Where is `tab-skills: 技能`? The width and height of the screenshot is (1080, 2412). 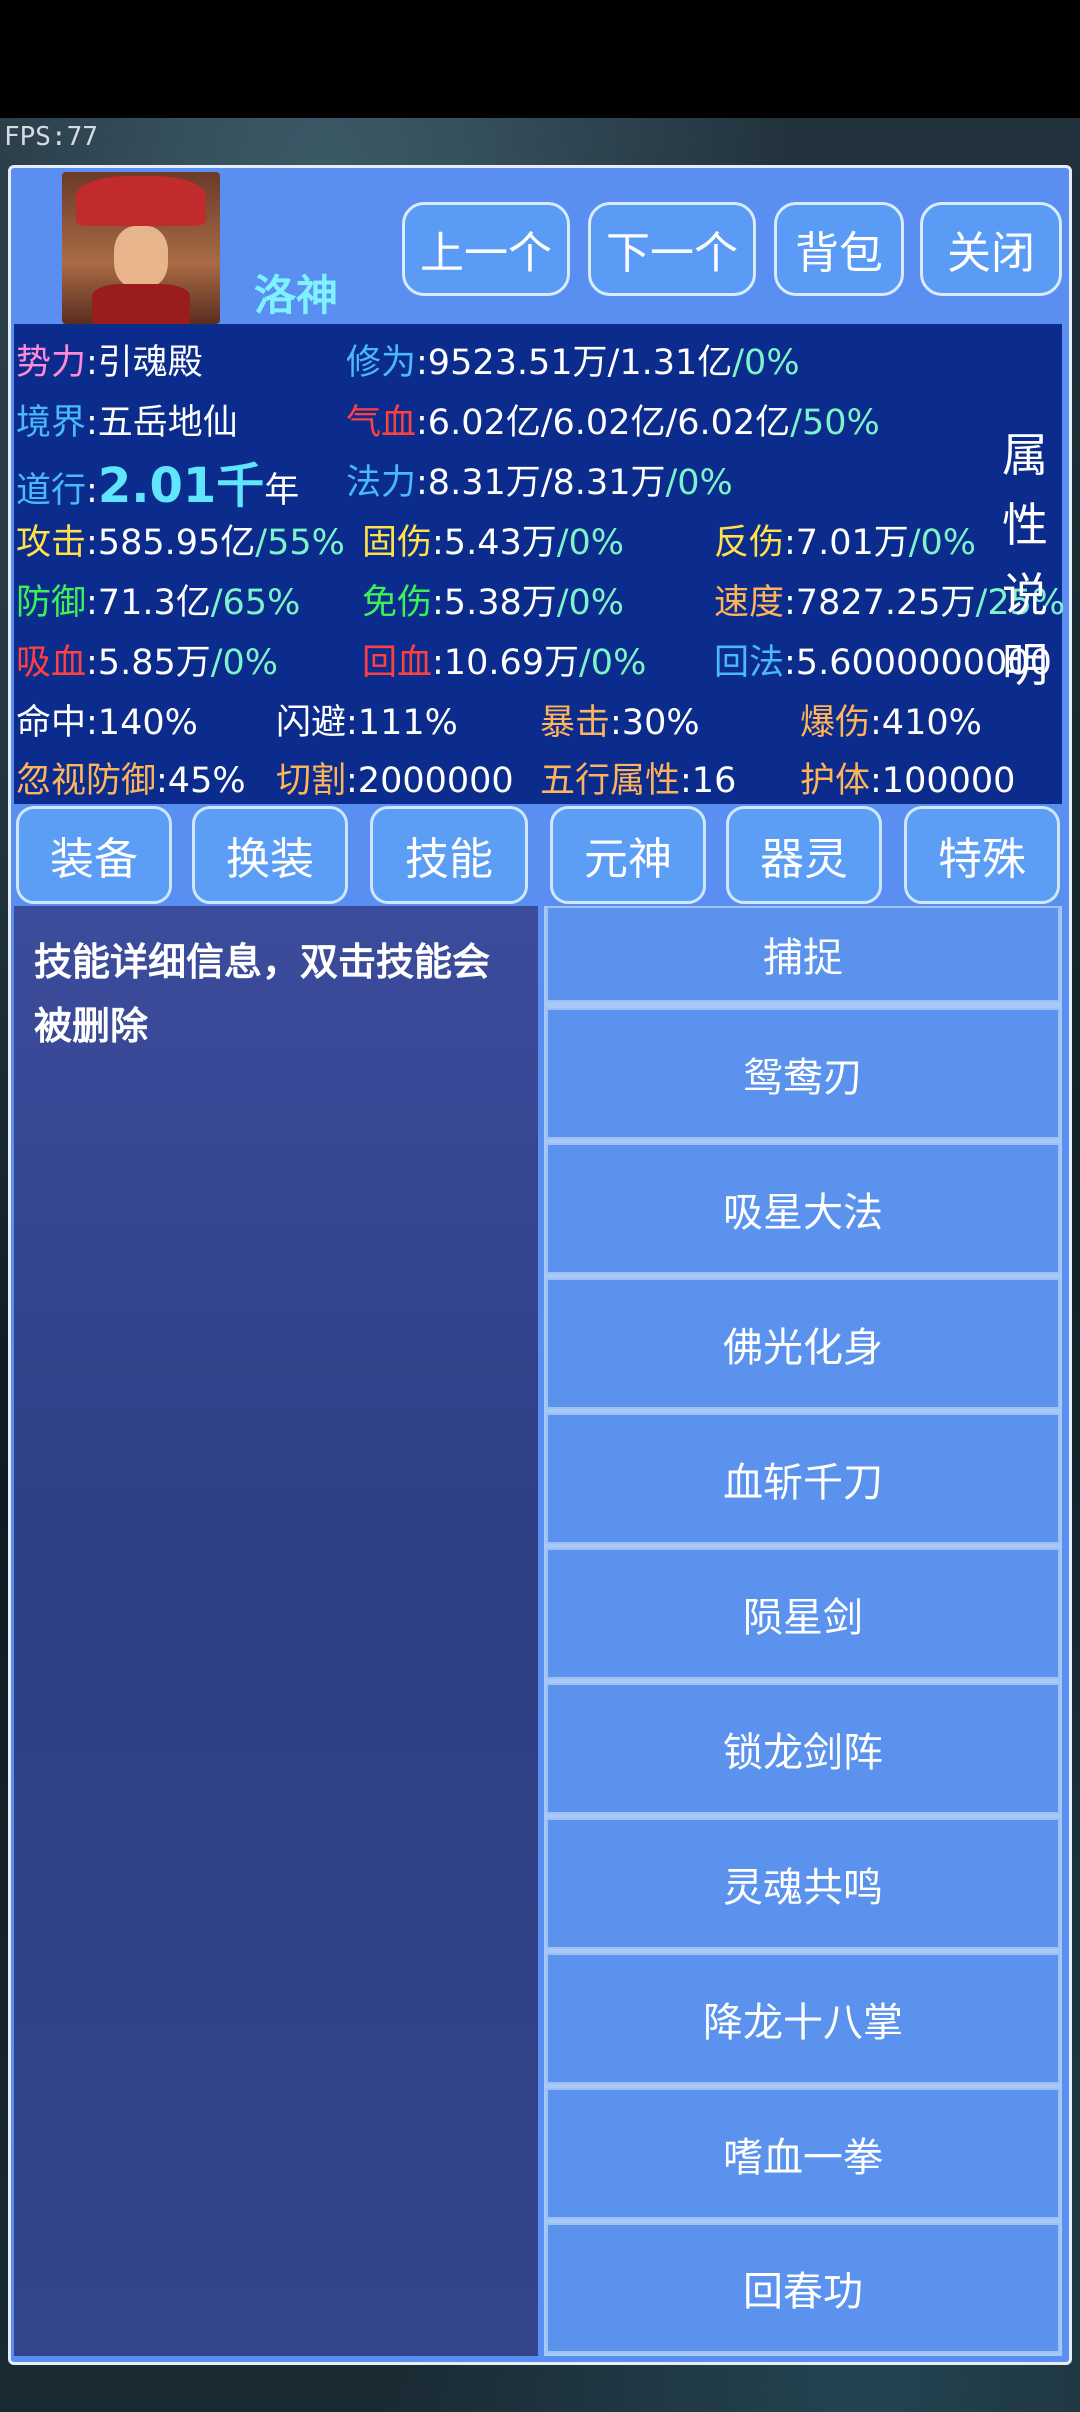
tab-skills: 技能 is located at coordinates (449, 855).